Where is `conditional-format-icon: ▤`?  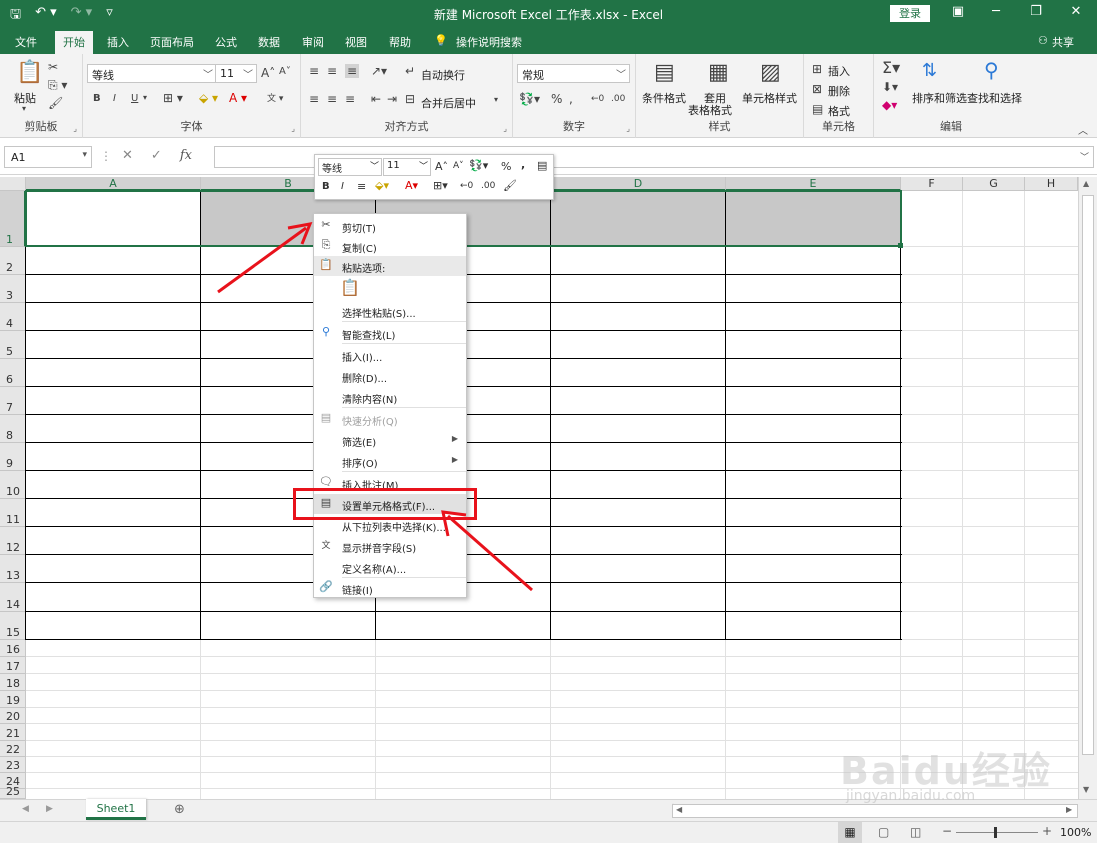
conditional-format-icon: ▤ is located at coordinates (664, 72).